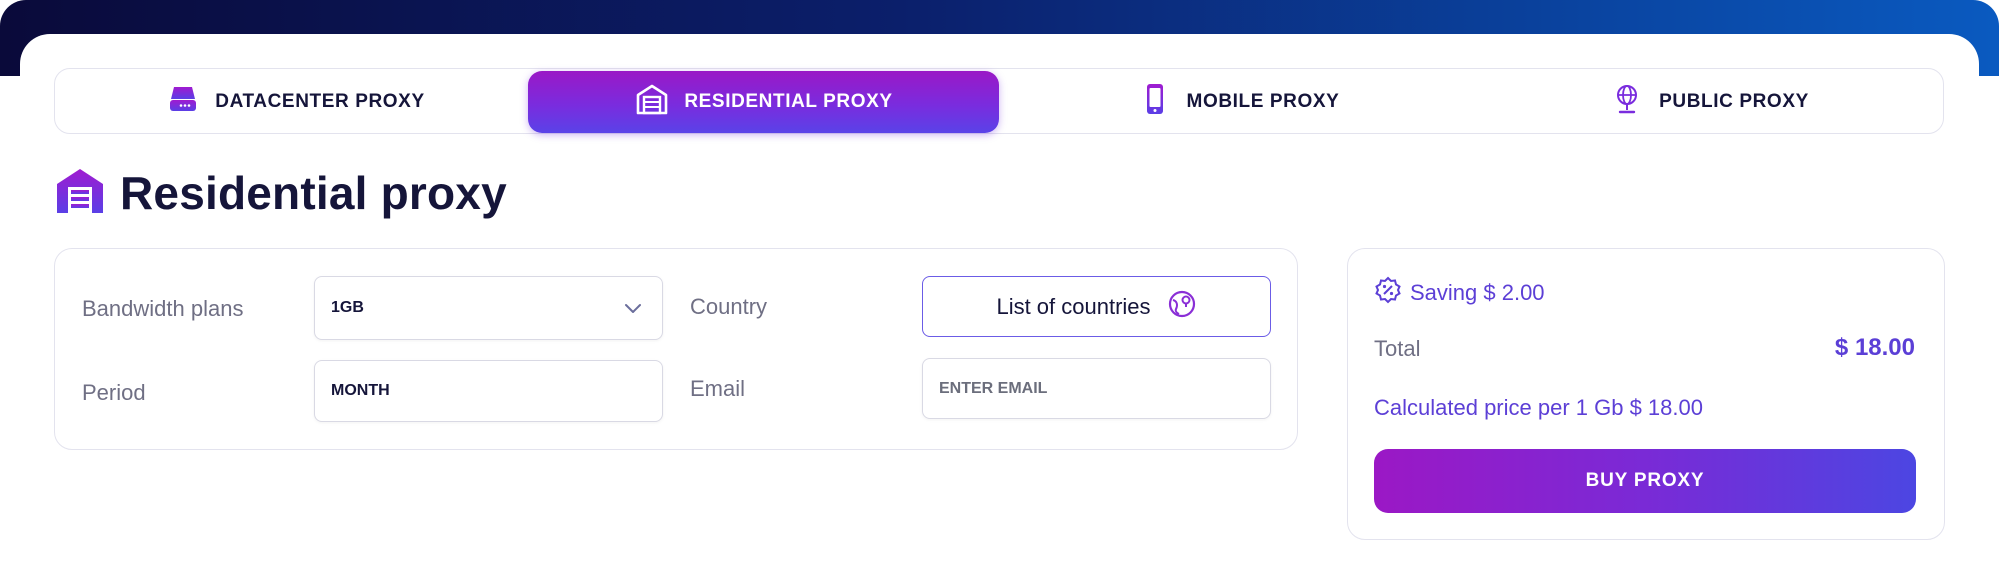 This screenshot has width=1999, height=562. I want to click on bandwidth-label: Bandwidth plans, so click(163, 308).